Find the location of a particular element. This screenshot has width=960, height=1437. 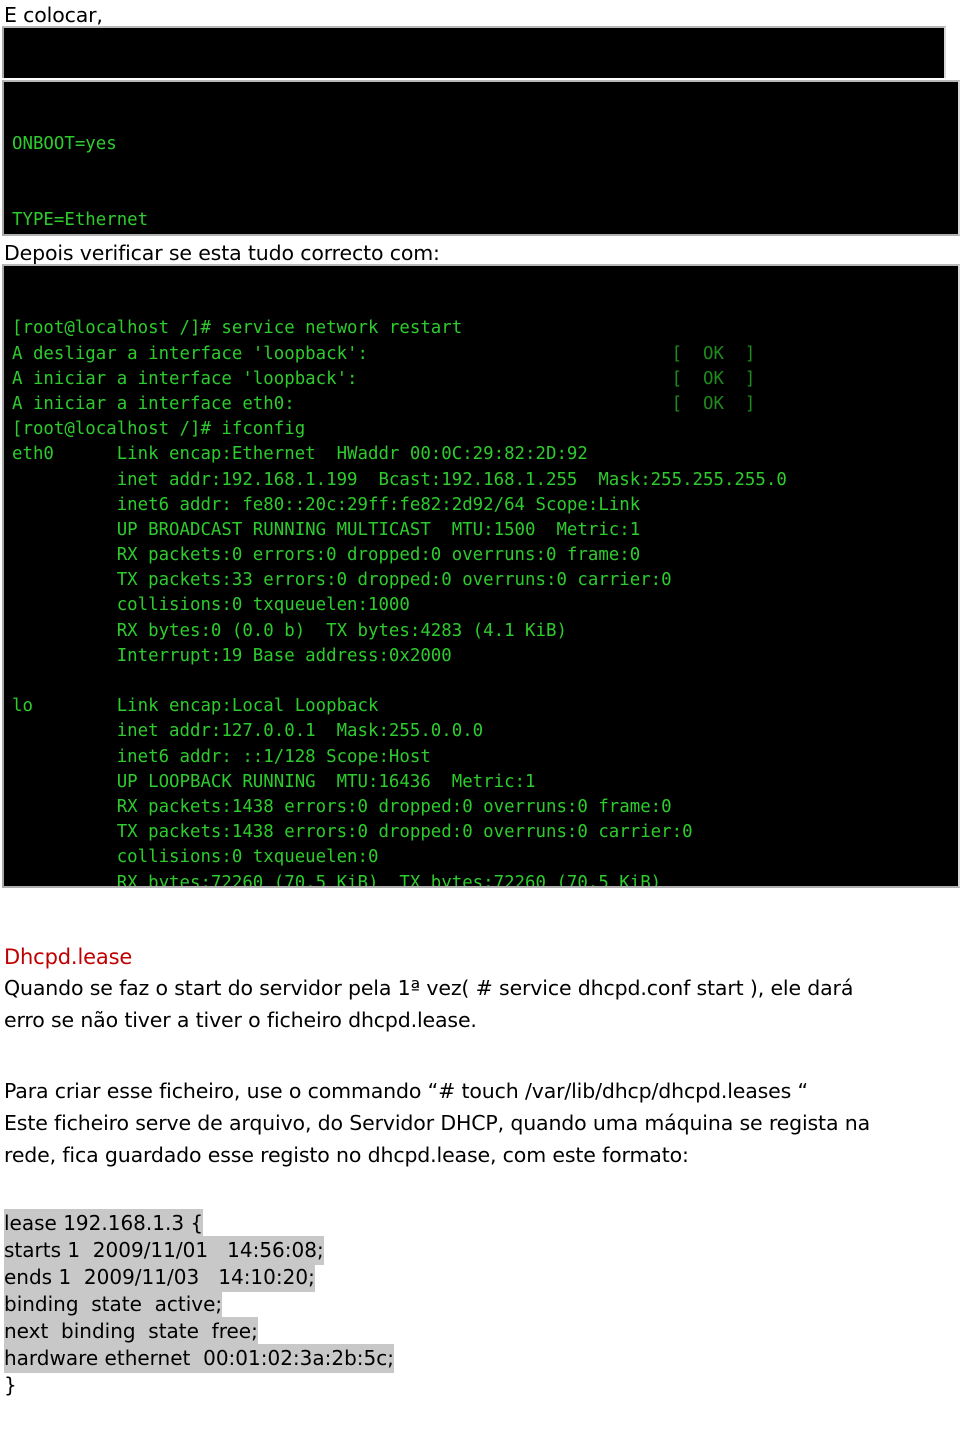

ifcfg-terminal-block-a: DEVICE=eth0 BOOTPROTO=static is located at coordinates (474, 52).